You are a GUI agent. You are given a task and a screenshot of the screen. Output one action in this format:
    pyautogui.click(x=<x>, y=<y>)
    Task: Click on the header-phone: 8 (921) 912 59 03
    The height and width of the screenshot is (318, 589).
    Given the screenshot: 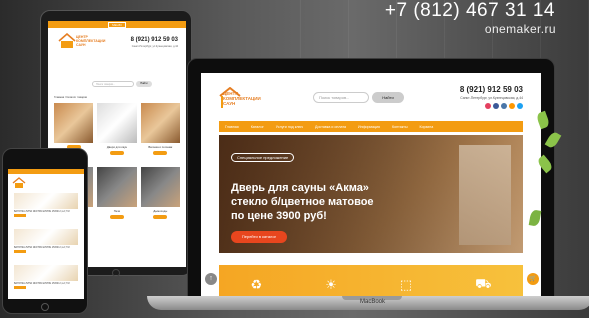 What is the action you would take?
    pyautogui.click(x=491, y=89)
    